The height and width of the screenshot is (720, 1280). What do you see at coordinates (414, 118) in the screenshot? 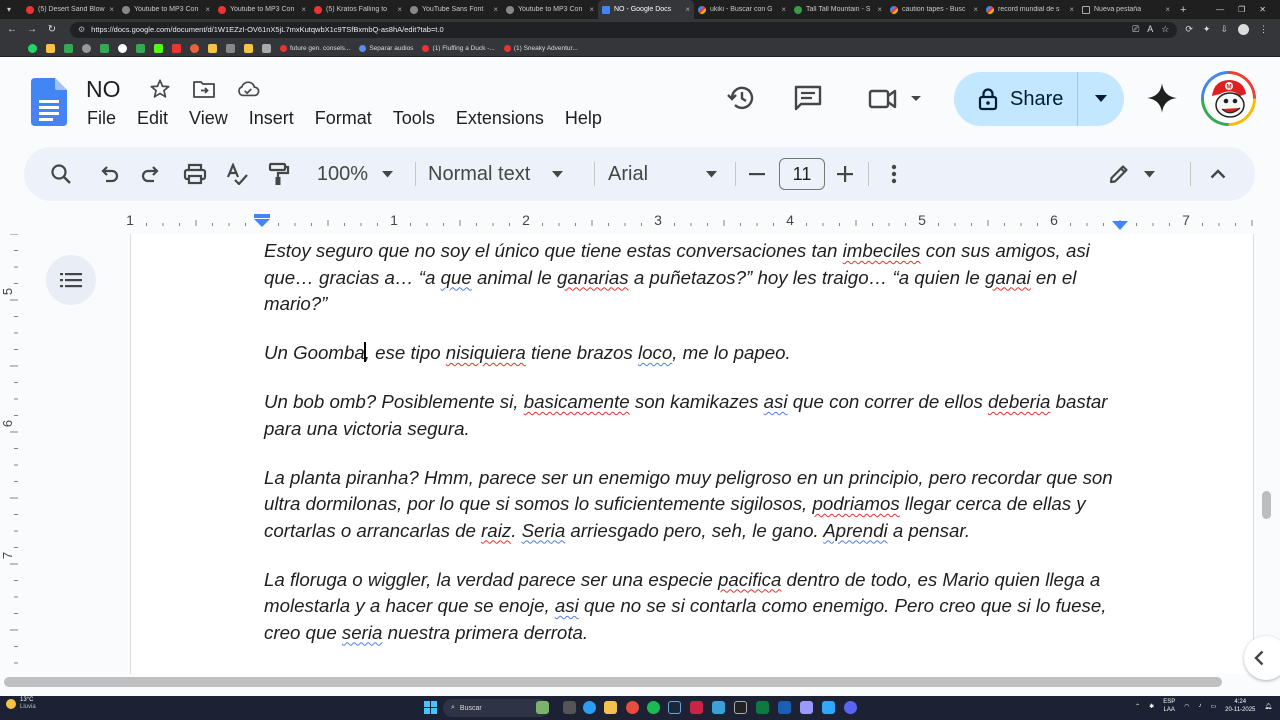
I see `menu-tools: Tools` at bounding box center [414, 118].